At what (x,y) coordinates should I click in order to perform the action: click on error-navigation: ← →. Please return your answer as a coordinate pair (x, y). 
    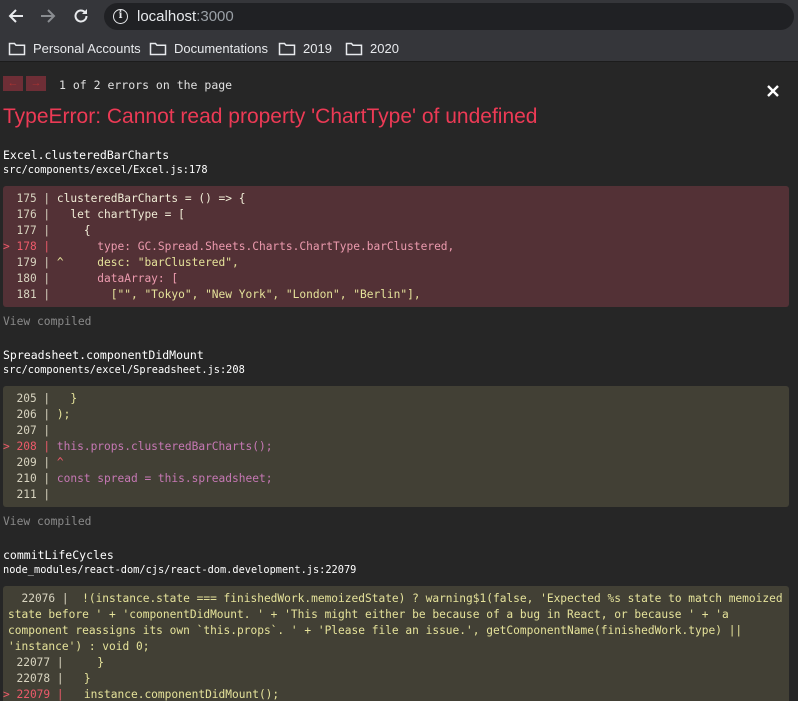
    Looking at the image, I should click on (26, 83).